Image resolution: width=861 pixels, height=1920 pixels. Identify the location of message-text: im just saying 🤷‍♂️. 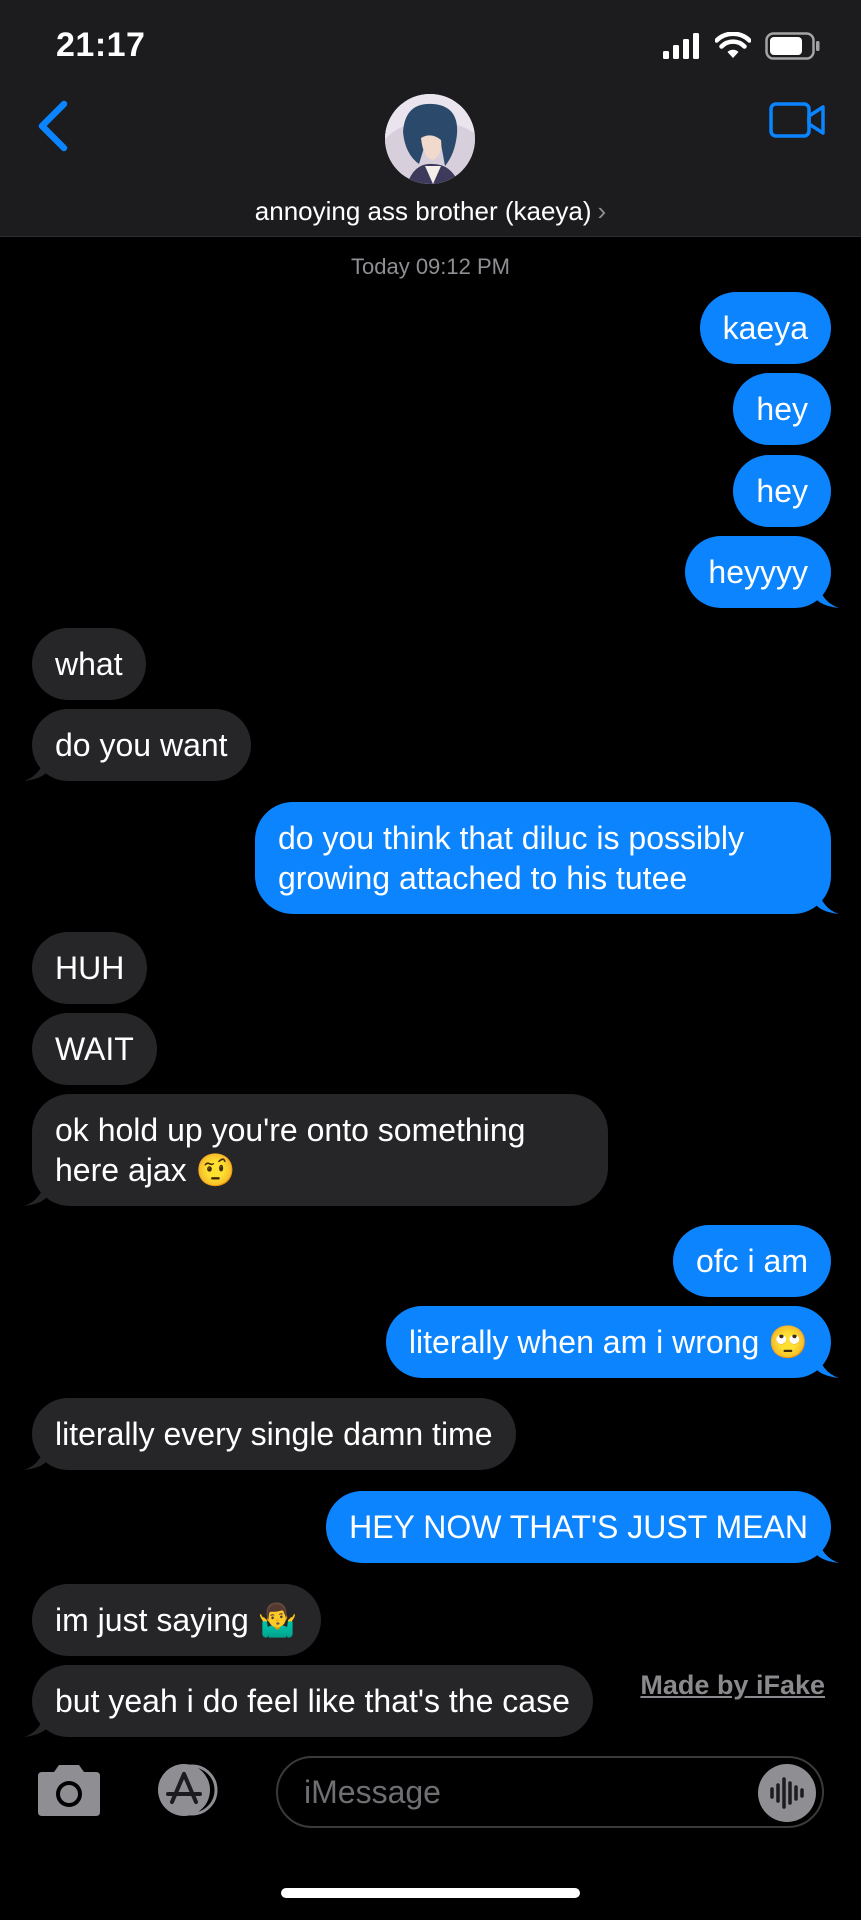
(176, 1620).